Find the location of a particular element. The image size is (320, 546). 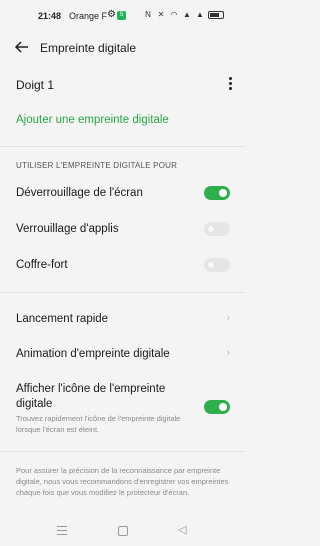

navigation-bar: ◁ is located at coordinates (123, 531).